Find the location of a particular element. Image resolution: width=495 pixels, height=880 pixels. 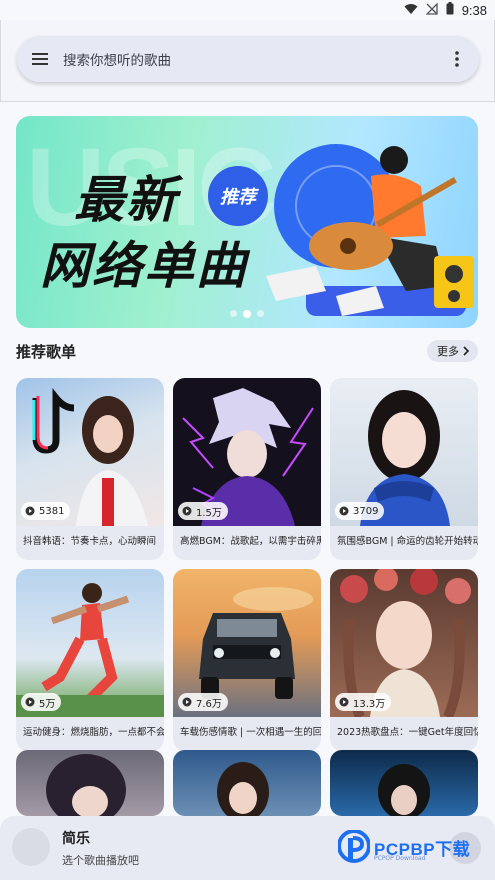

play-count: 5万 is located at coordinates (41, 702).